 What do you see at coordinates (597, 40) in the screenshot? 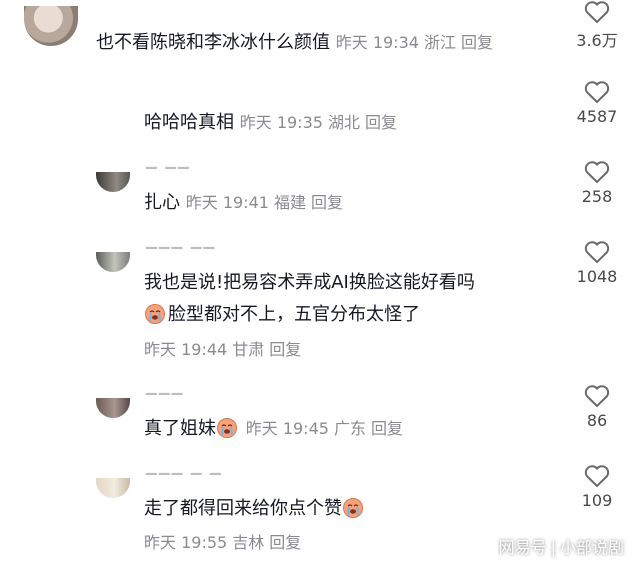
I see `like-count: 3.6万` at bounding box center [597, 40].